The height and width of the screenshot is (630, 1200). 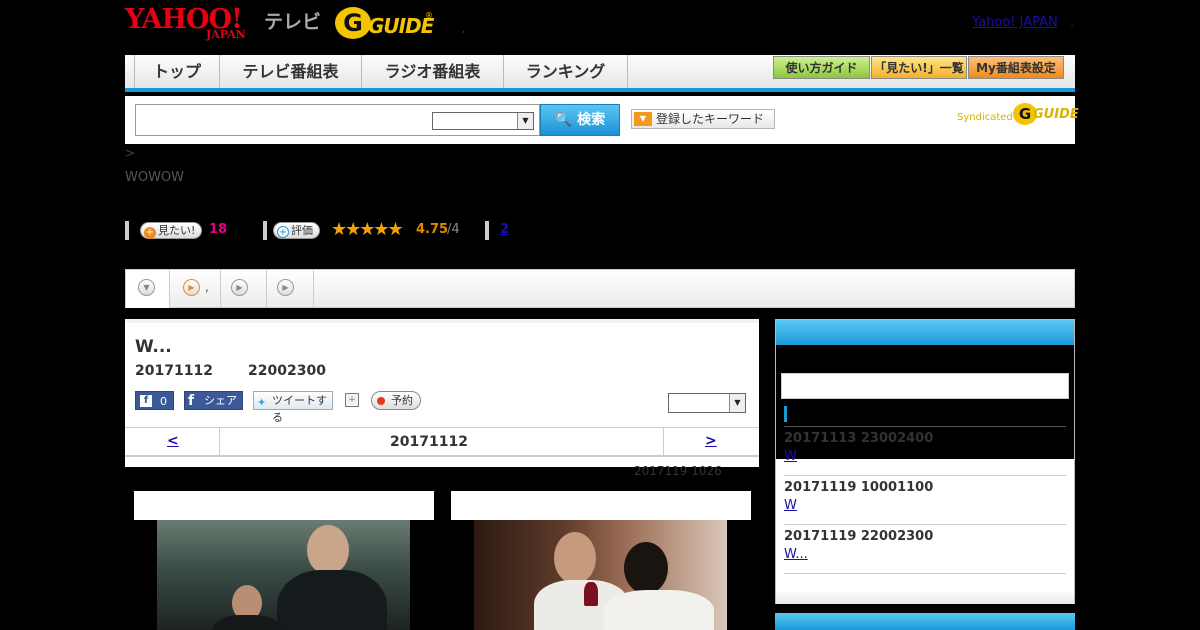 What do you see at coordinates (433, 71) in the screenshot?
I see `nav-tab-radio-listings: ラジオ番組表` at bounding box center [433, 71].